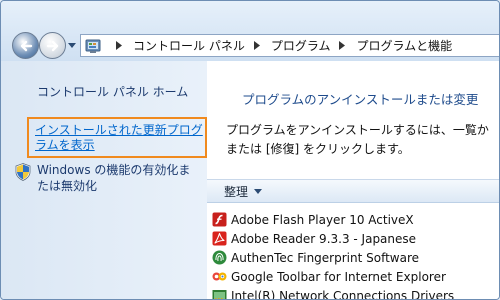  I want to click on instruction-line-1: プログラムをアンインストールするには、一覧か, so click(357, 130).